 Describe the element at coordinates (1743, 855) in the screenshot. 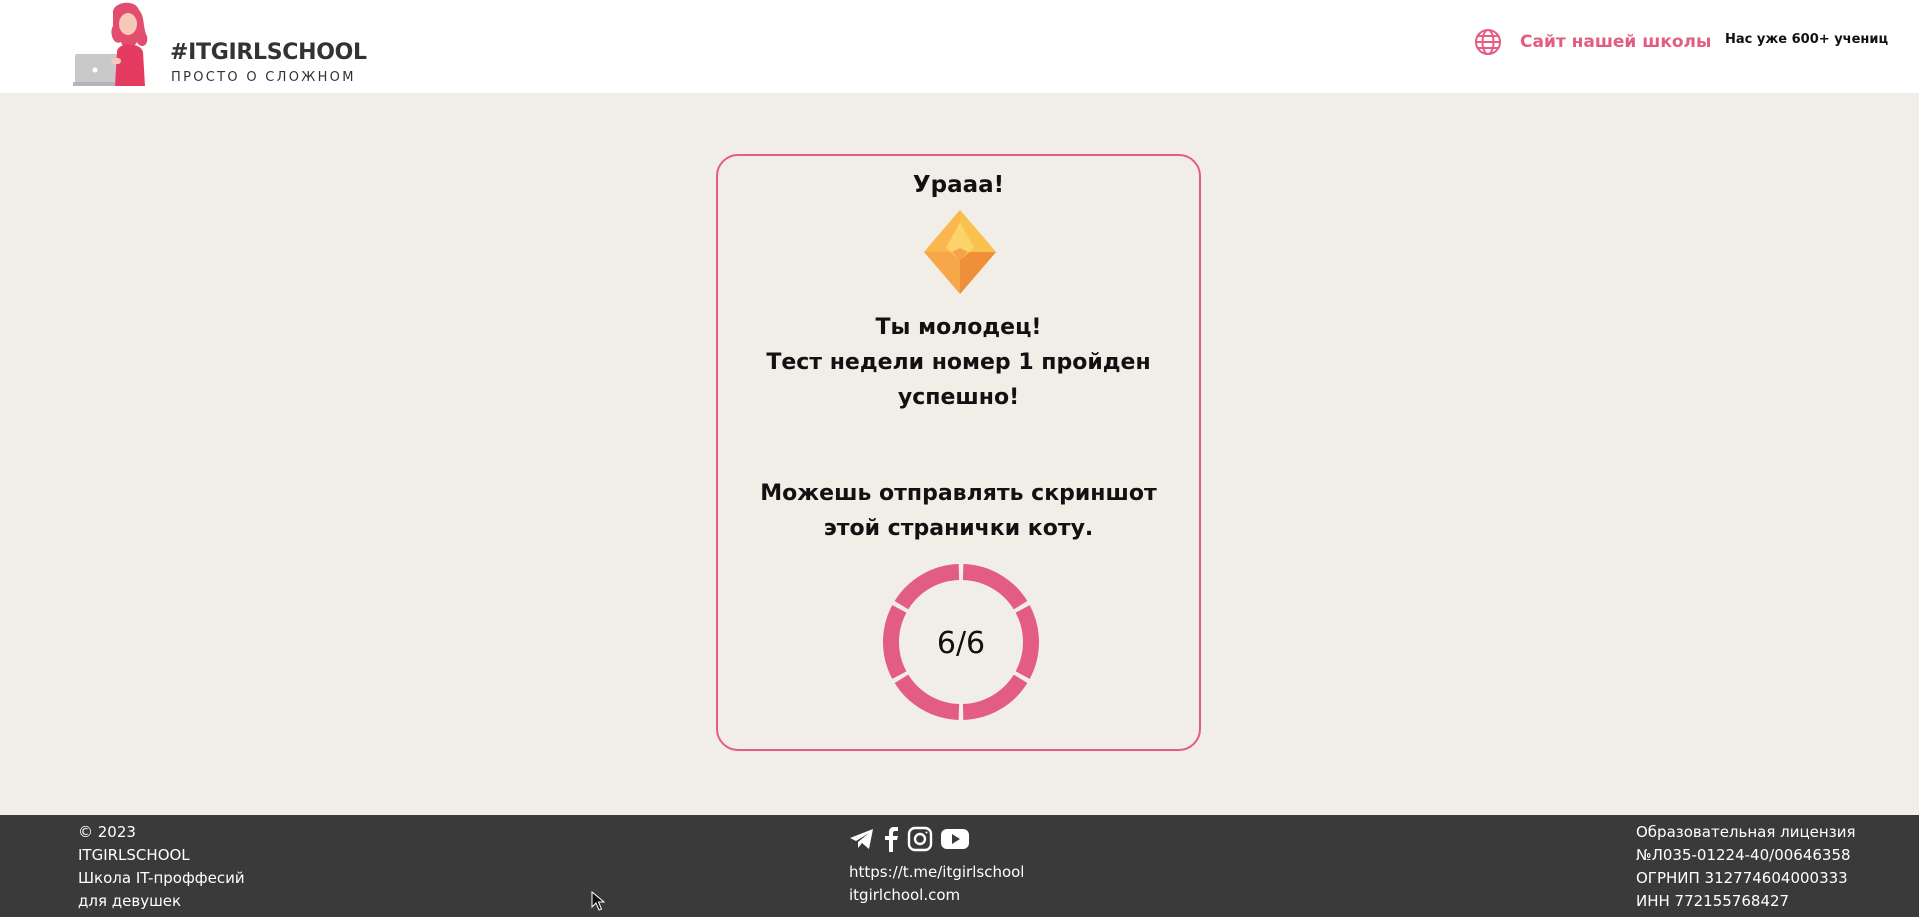

I see `footer-license-number: №Л035-01224-40/00646358` at that location.